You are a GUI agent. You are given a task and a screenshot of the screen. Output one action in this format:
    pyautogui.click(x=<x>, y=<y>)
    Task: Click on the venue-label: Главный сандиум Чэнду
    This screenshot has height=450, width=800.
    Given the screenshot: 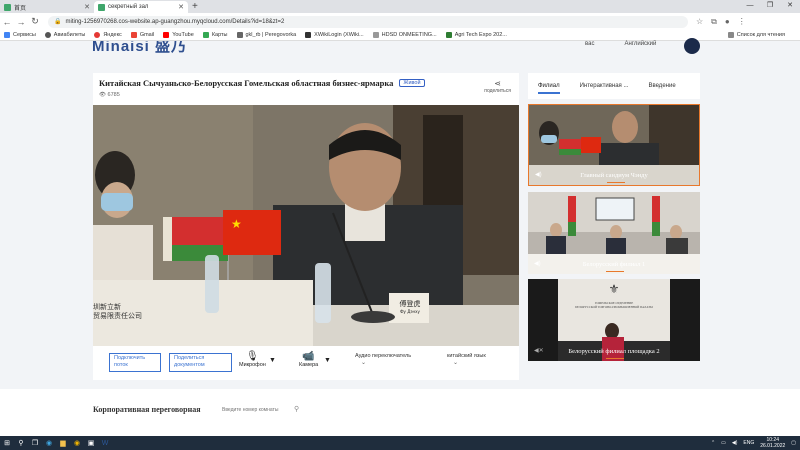 What is the action you would take?
    pyautogui.click(x=614, y=175)
    